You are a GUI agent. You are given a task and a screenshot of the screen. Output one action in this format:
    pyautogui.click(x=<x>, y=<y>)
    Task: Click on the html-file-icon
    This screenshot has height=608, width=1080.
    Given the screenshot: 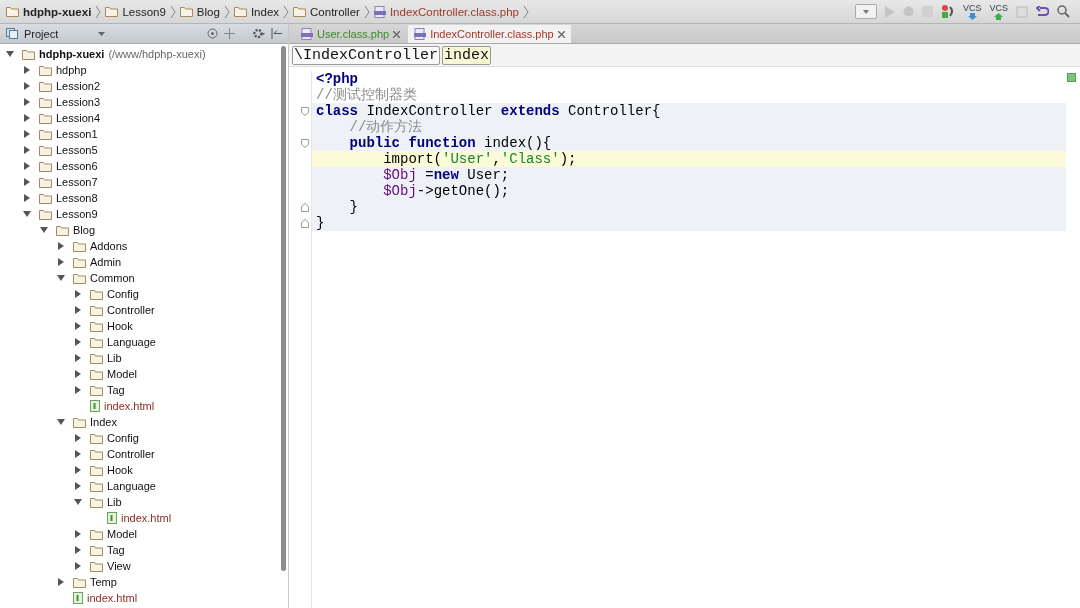 What is the action you would take?
    pyautogui.click(x=112, y=518)
    